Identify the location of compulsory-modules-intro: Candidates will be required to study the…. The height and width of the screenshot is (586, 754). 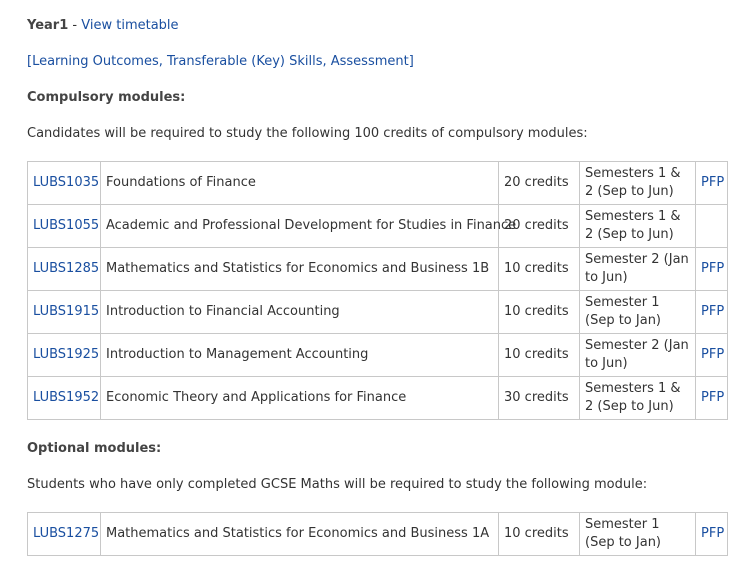
(307, 133).